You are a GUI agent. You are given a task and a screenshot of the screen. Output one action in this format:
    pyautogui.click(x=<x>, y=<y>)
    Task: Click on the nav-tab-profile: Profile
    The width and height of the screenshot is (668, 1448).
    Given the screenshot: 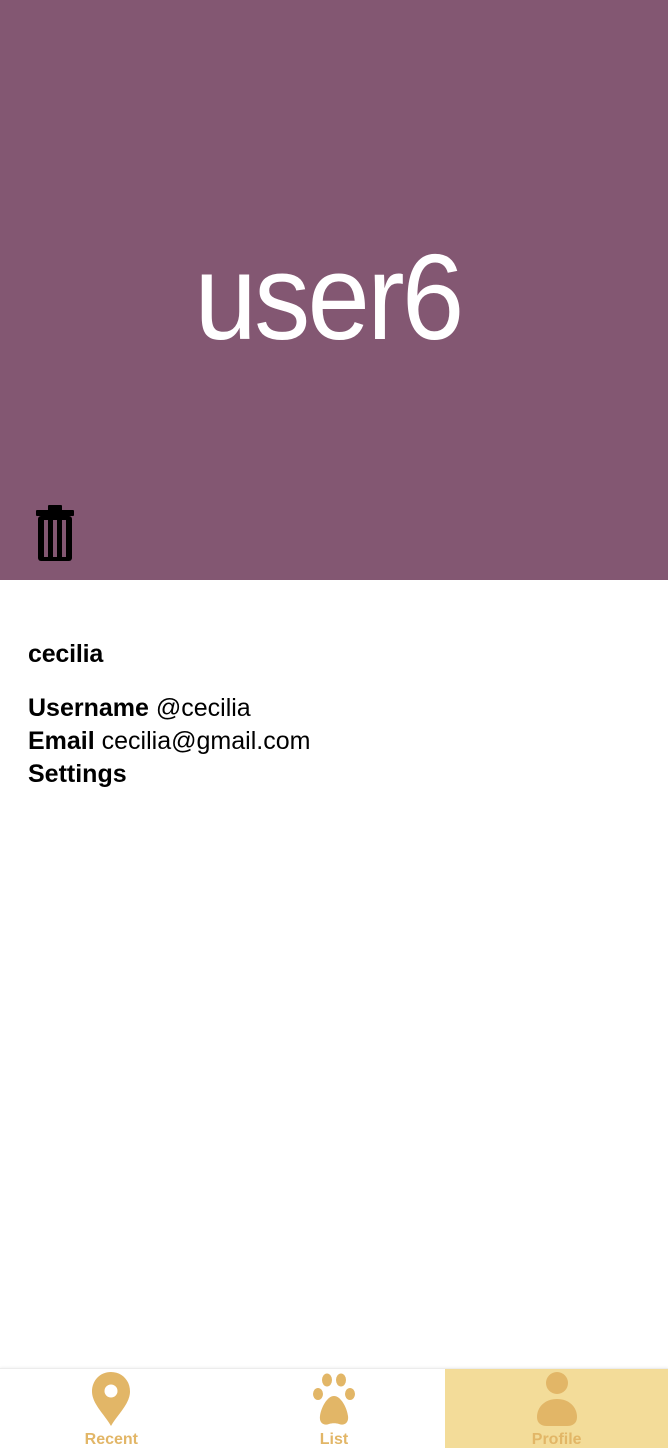 What is the action you would take?
    pyautogui.click(x=556, y=1408)
    